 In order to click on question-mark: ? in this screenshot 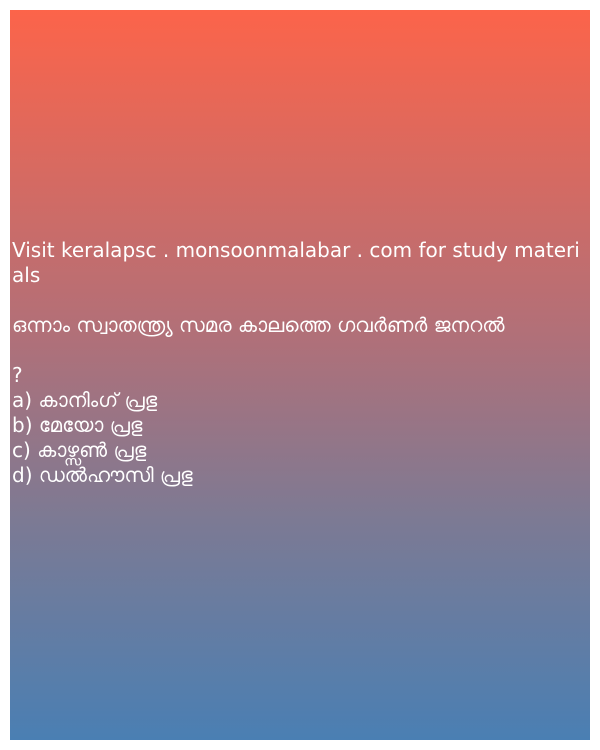, I will do `click(17, 375)`.